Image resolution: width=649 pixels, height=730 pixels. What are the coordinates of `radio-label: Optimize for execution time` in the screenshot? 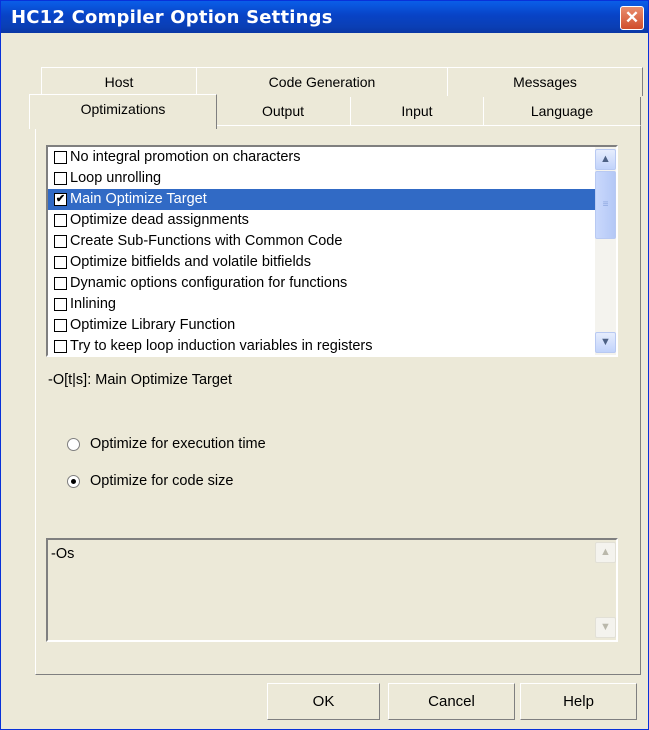 It's located at (178, 444).